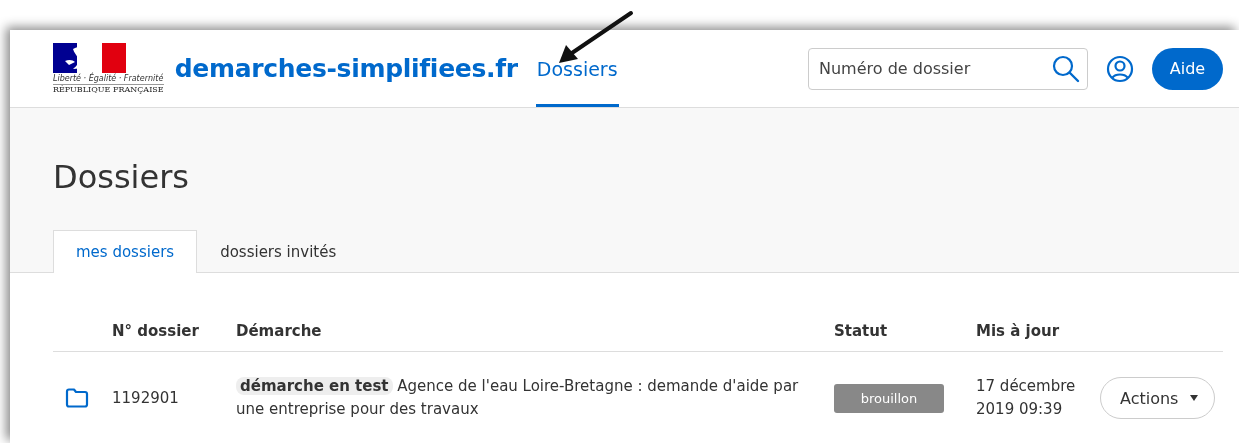 The height and width of the screenshot is (443, 1239). I want to click on tab: dossiers invités, so click(278, 251).